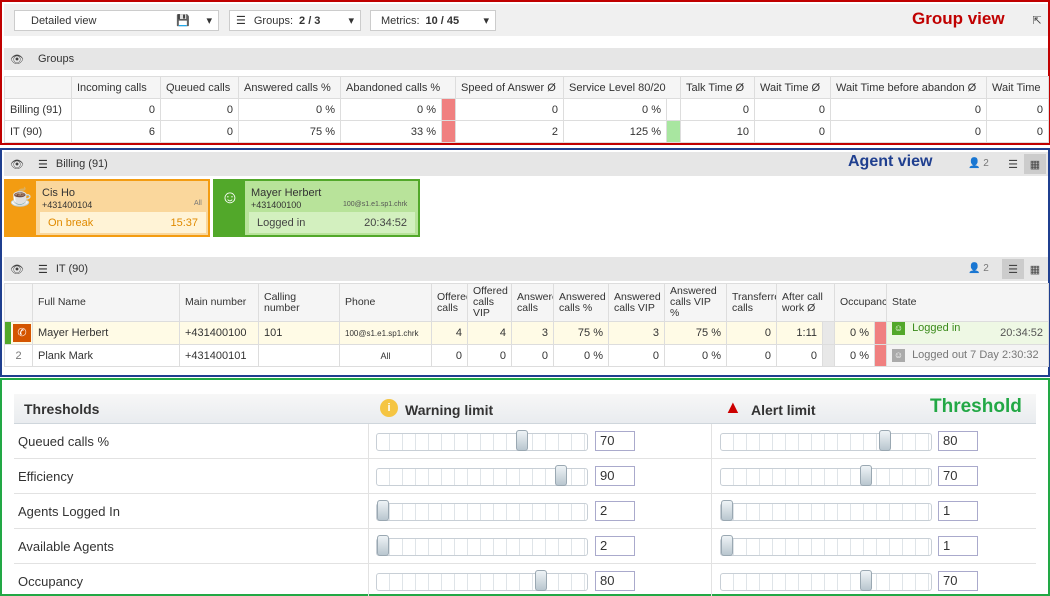  Describe the element at coordinates (385, 302) in the screenshot. I see `col-header: Phone` at that location.